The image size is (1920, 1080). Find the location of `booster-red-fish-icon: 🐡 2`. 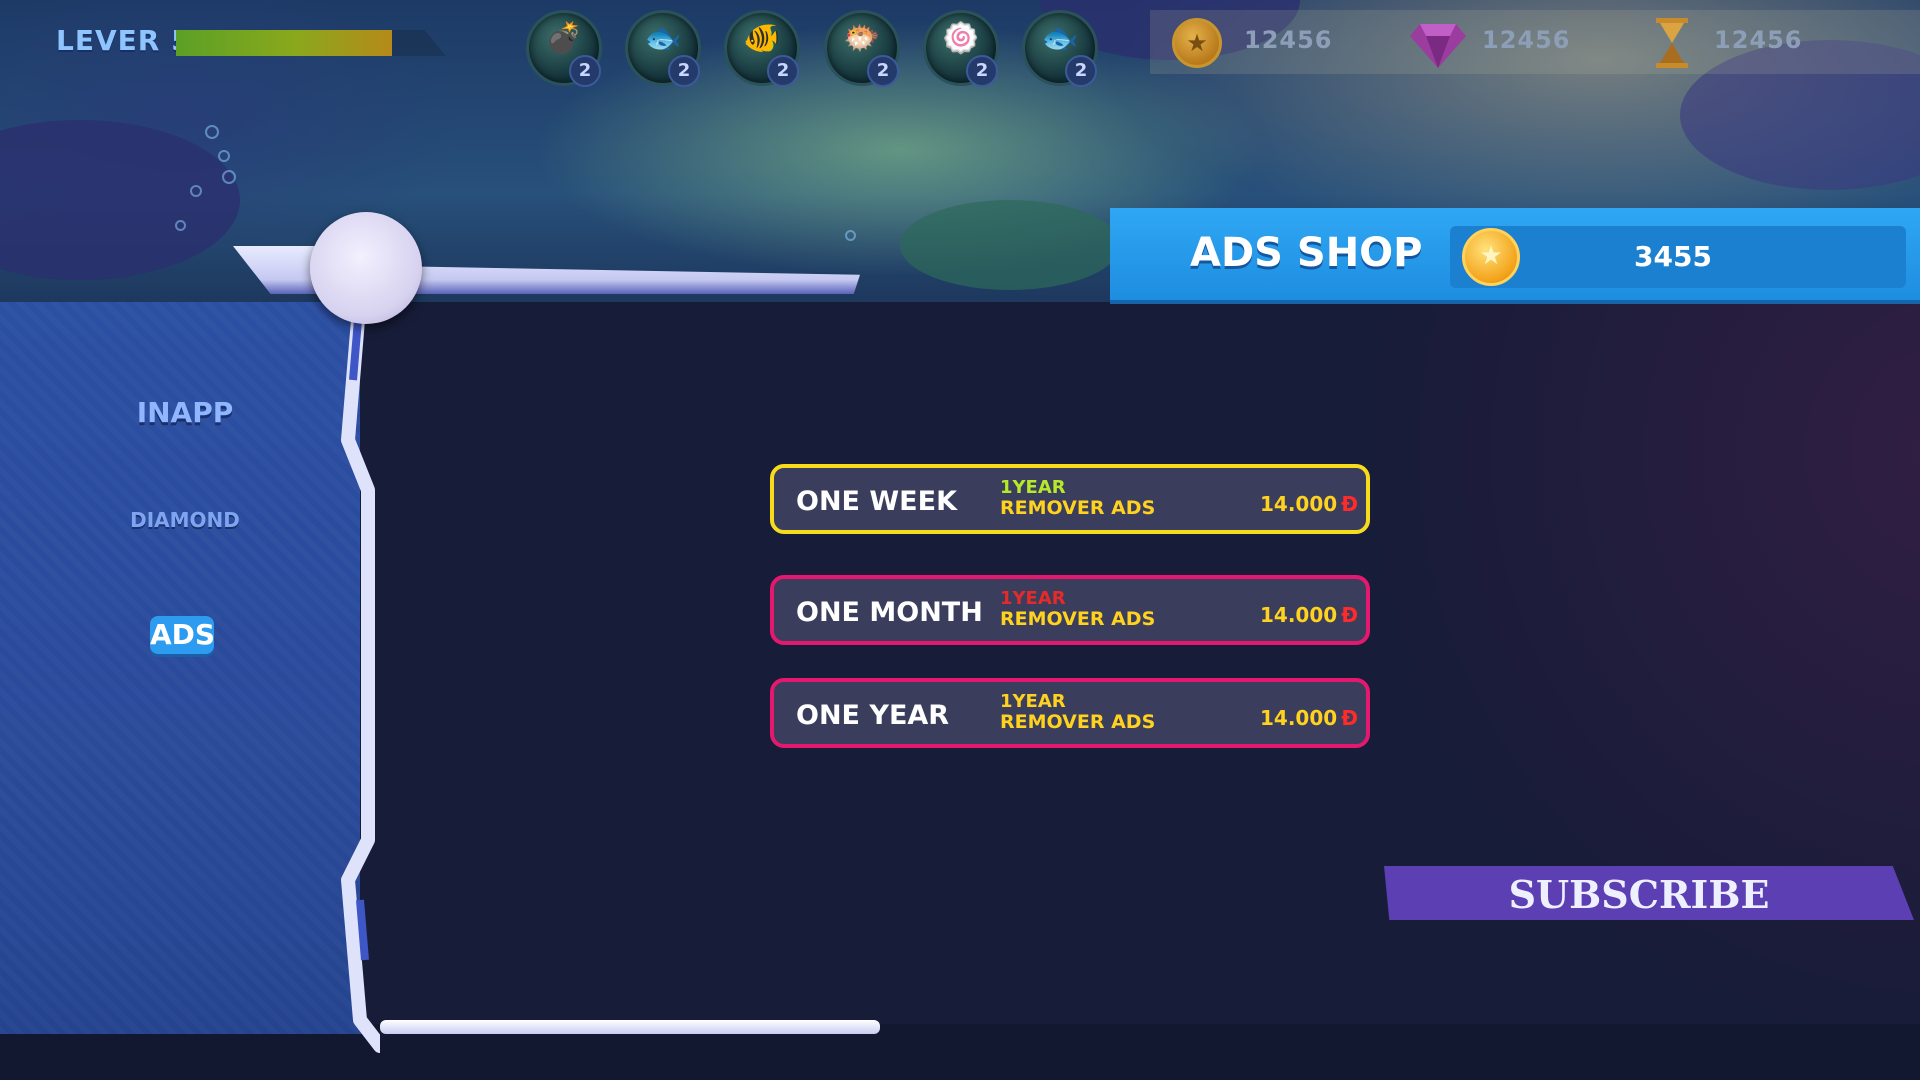

booster-red-fish-icon: 🐡 2 is located at coordinates (862, 48).